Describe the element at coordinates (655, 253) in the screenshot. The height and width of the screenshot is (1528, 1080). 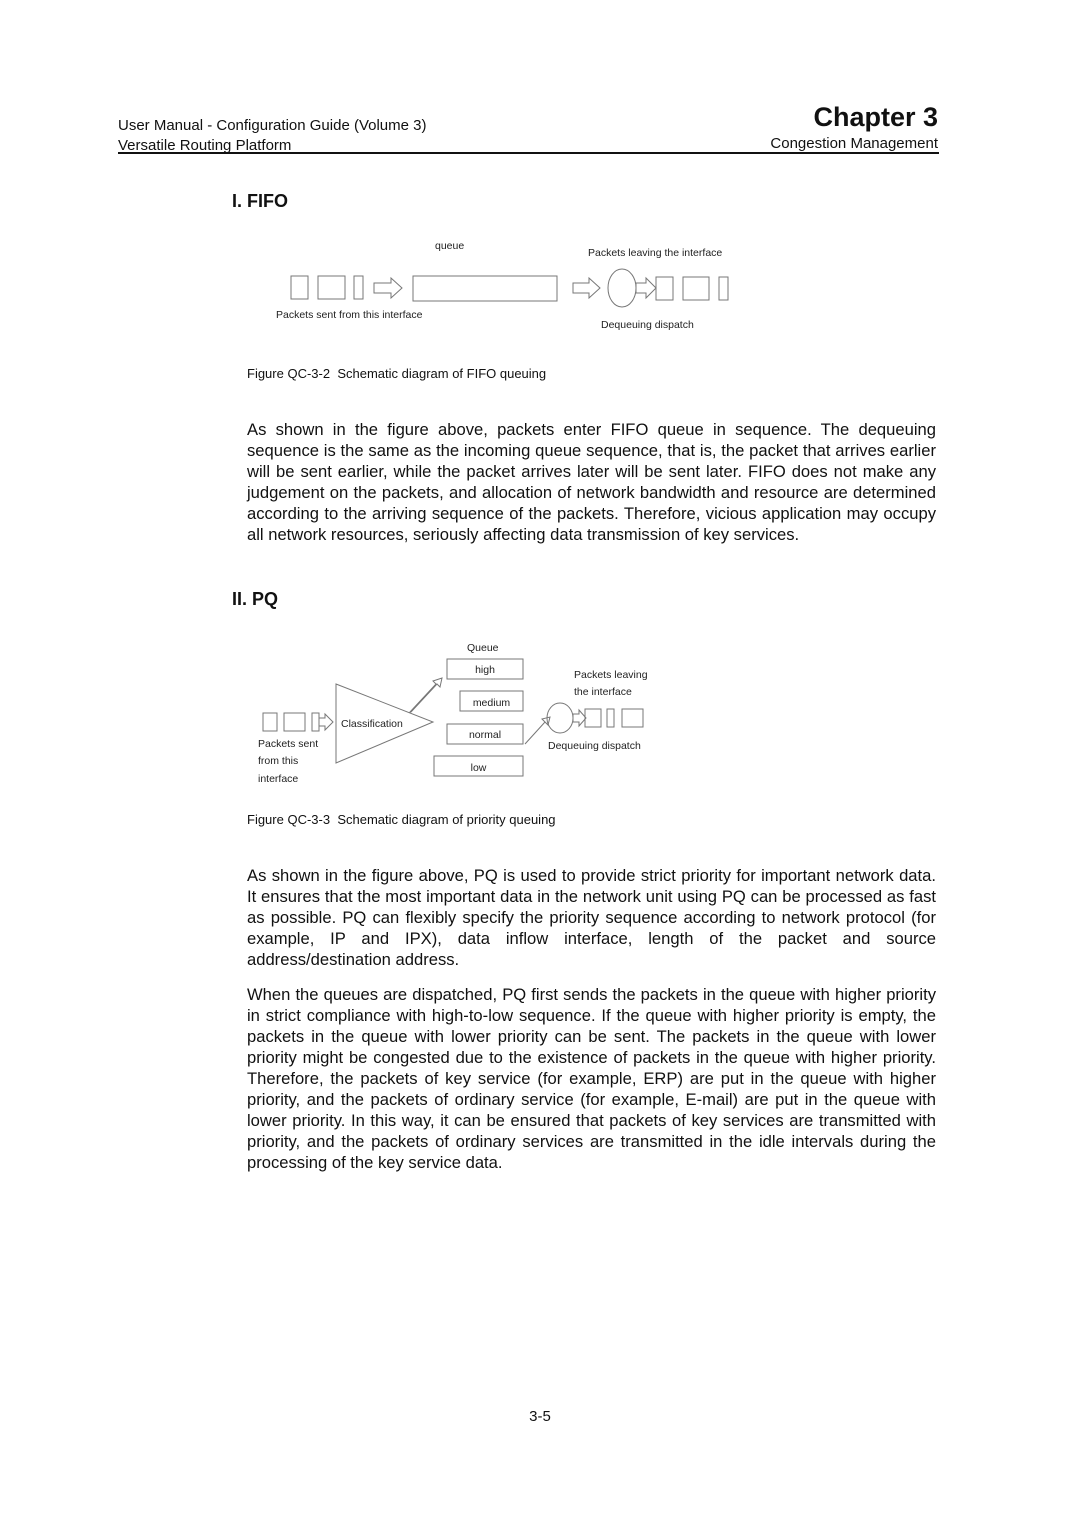
I see `leaving-label: Packets leaving the interface` at that location.